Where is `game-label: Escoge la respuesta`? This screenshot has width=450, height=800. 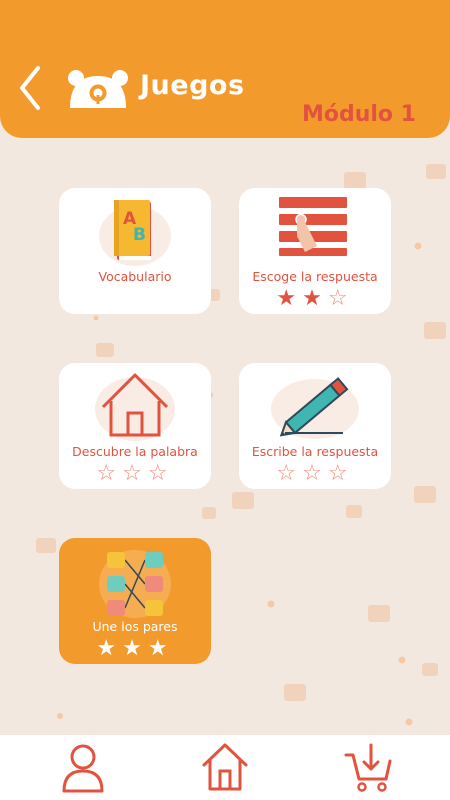
game-label: Escoge la respuesta is located at coordinates (315, 276).